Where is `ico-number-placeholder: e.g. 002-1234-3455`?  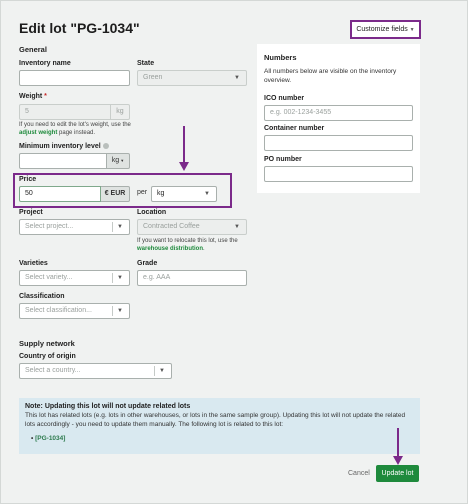 ico-number-placeholder: e.g. 002-1234-3455 is located at coordinates (301, 112).